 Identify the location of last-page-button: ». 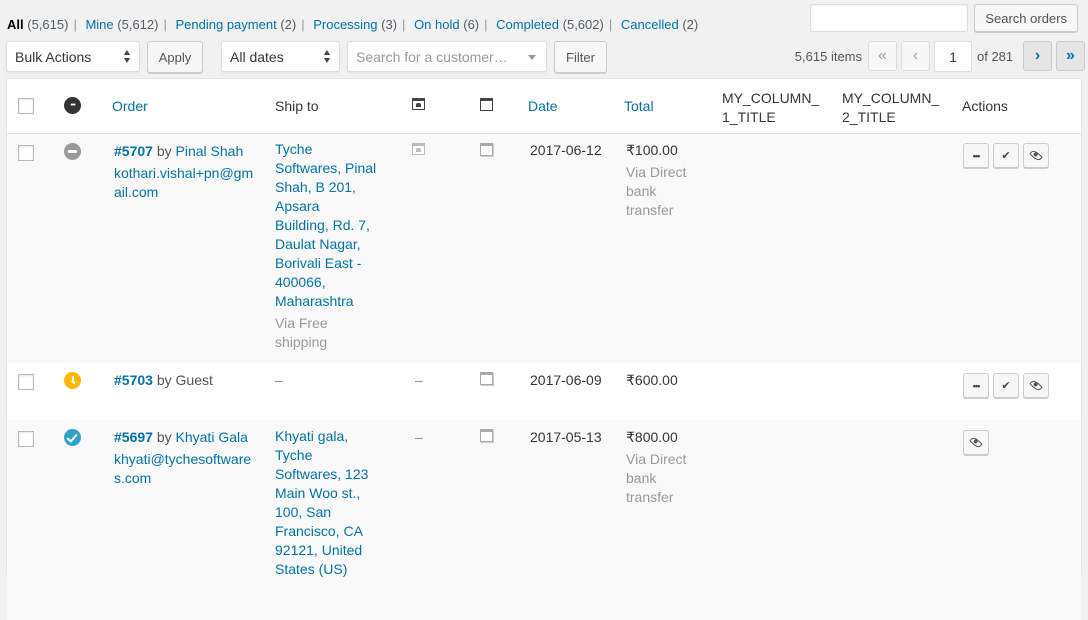
(1070, 56).